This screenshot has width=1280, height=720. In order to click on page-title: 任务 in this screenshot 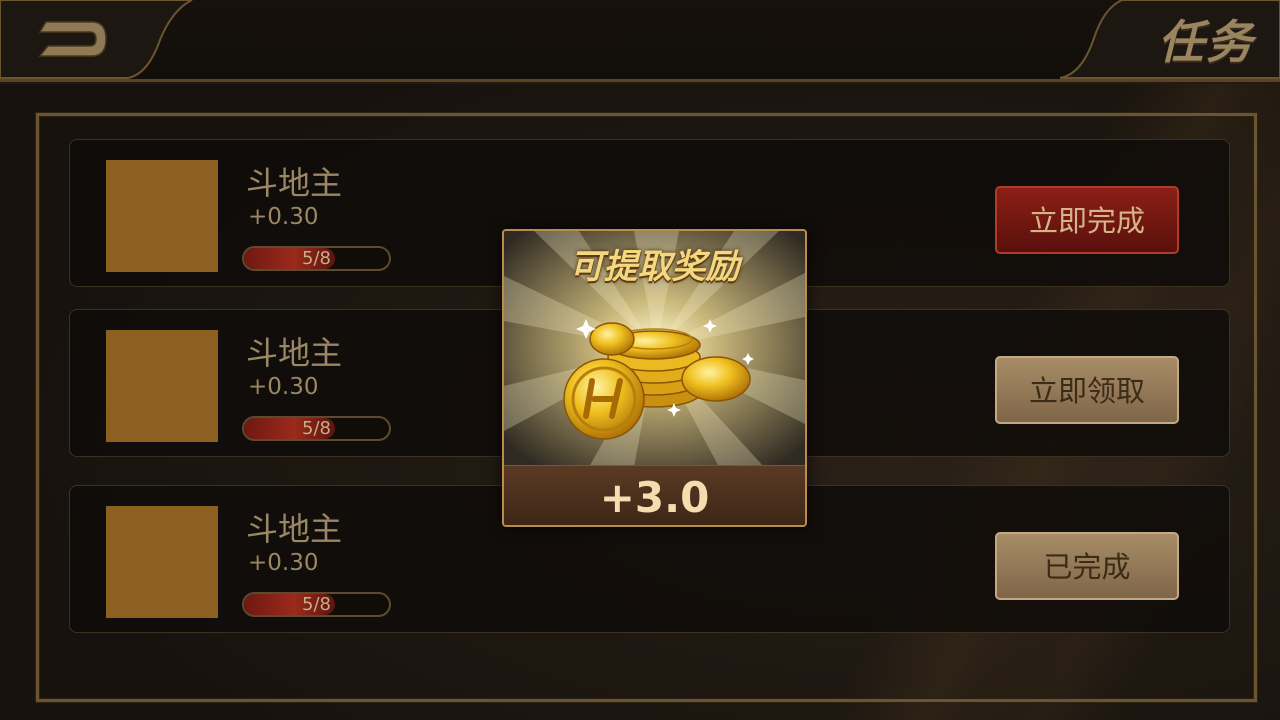, I will do `click(1206, 42)`.